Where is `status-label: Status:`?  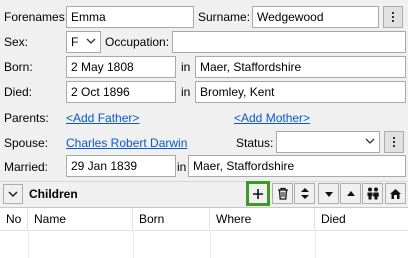
status-label: Status: is located at coordinates (255, 143).